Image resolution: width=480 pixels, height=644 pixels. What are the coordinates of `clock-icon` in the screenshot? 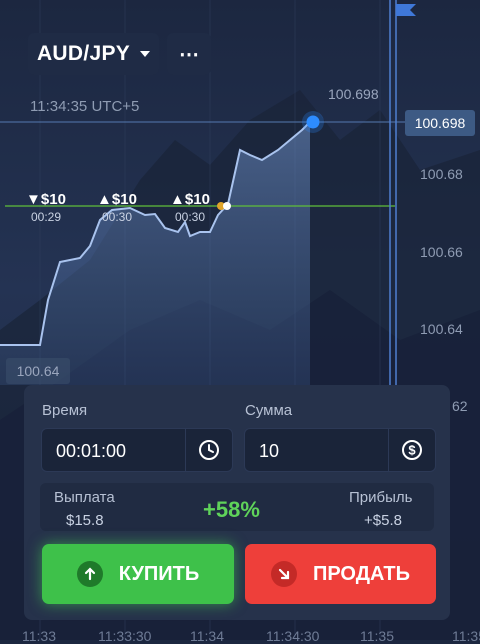 It's located at (208, 450).